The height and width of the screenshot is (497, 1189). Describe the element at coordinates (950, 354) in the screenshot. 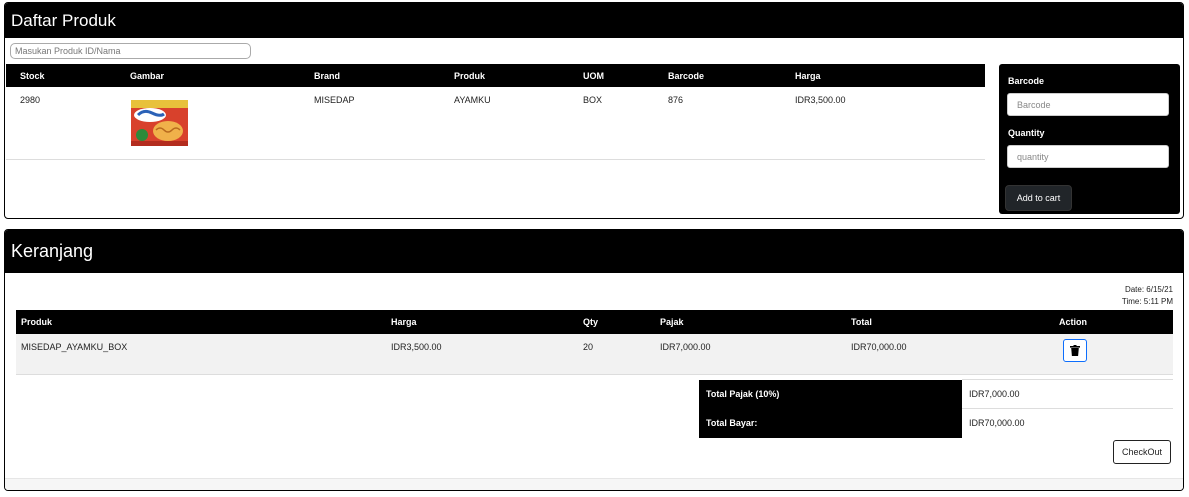

I see `cart-item-total: IDR70,000.00` at that location.